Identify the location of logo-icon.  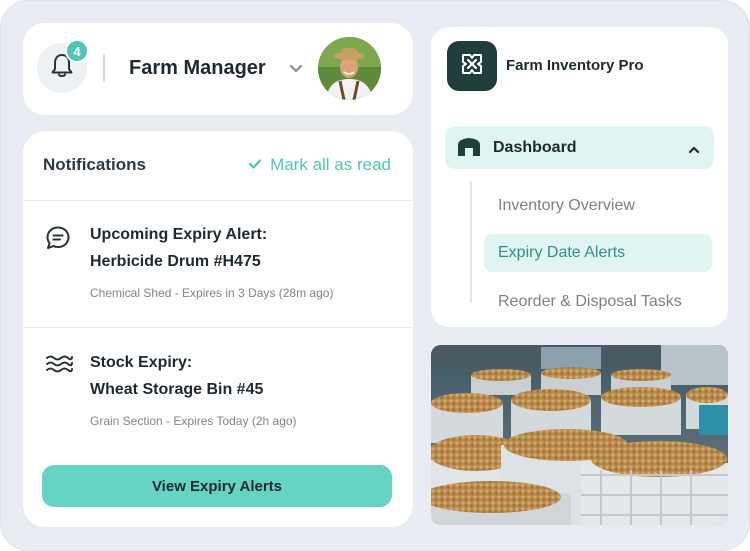
(472, 66).